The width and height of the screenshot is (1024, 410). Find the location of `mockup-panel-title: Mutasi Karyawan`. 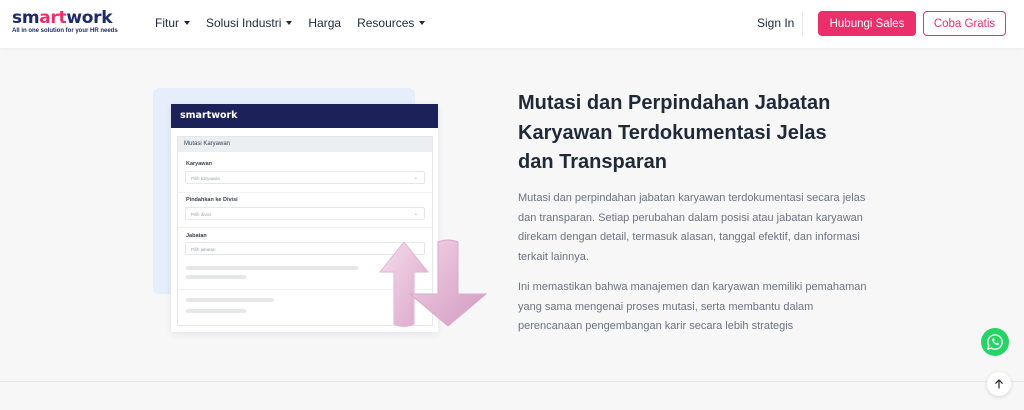

mockup-panel-title: Mutasi Karyawan is located at coordinates (305, 144).